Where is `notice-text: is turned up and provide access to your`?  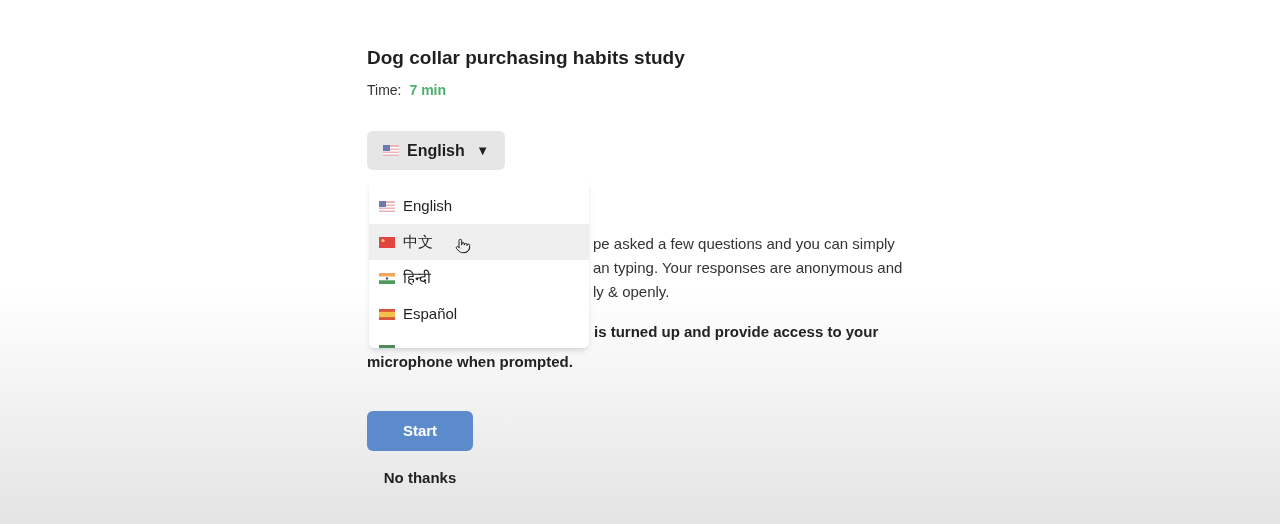
notice-text: is turned up and provide access to your is located at coordinates (736, 332).